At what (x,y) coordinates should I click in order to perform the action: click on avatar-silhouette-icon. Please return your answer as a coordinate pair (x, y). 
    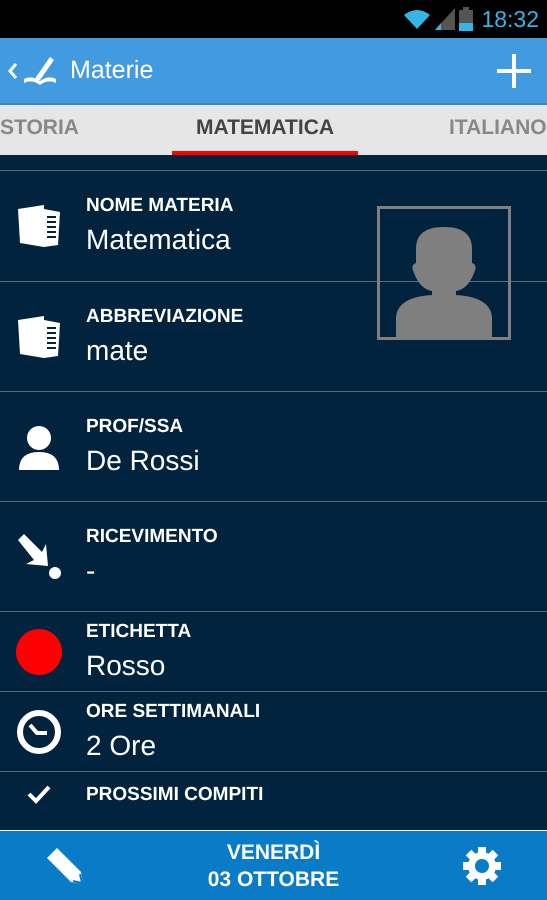
    Looking at the image, I should click on (444, 282).